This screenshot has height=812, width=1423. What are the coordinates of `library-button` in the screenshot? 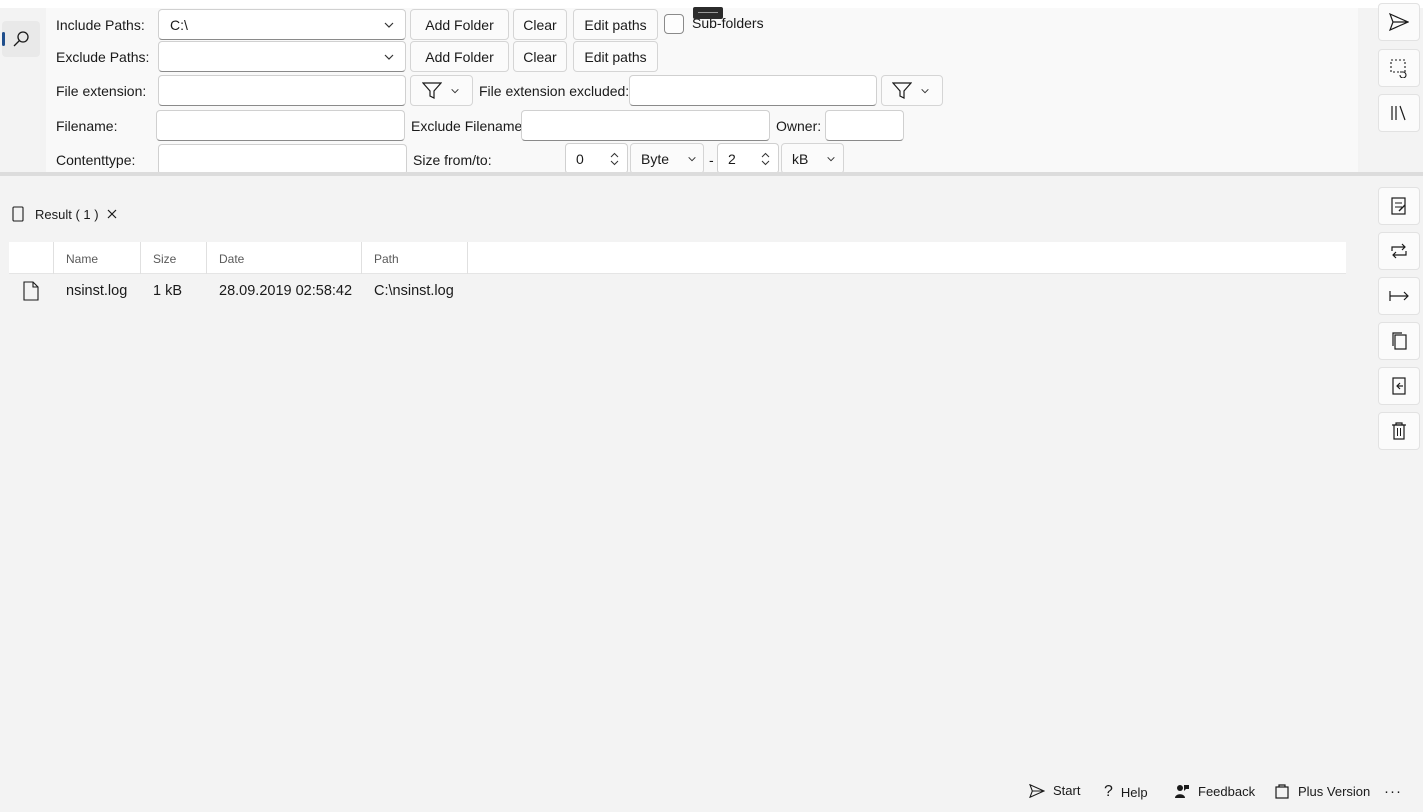 It's located at (1399, 113).